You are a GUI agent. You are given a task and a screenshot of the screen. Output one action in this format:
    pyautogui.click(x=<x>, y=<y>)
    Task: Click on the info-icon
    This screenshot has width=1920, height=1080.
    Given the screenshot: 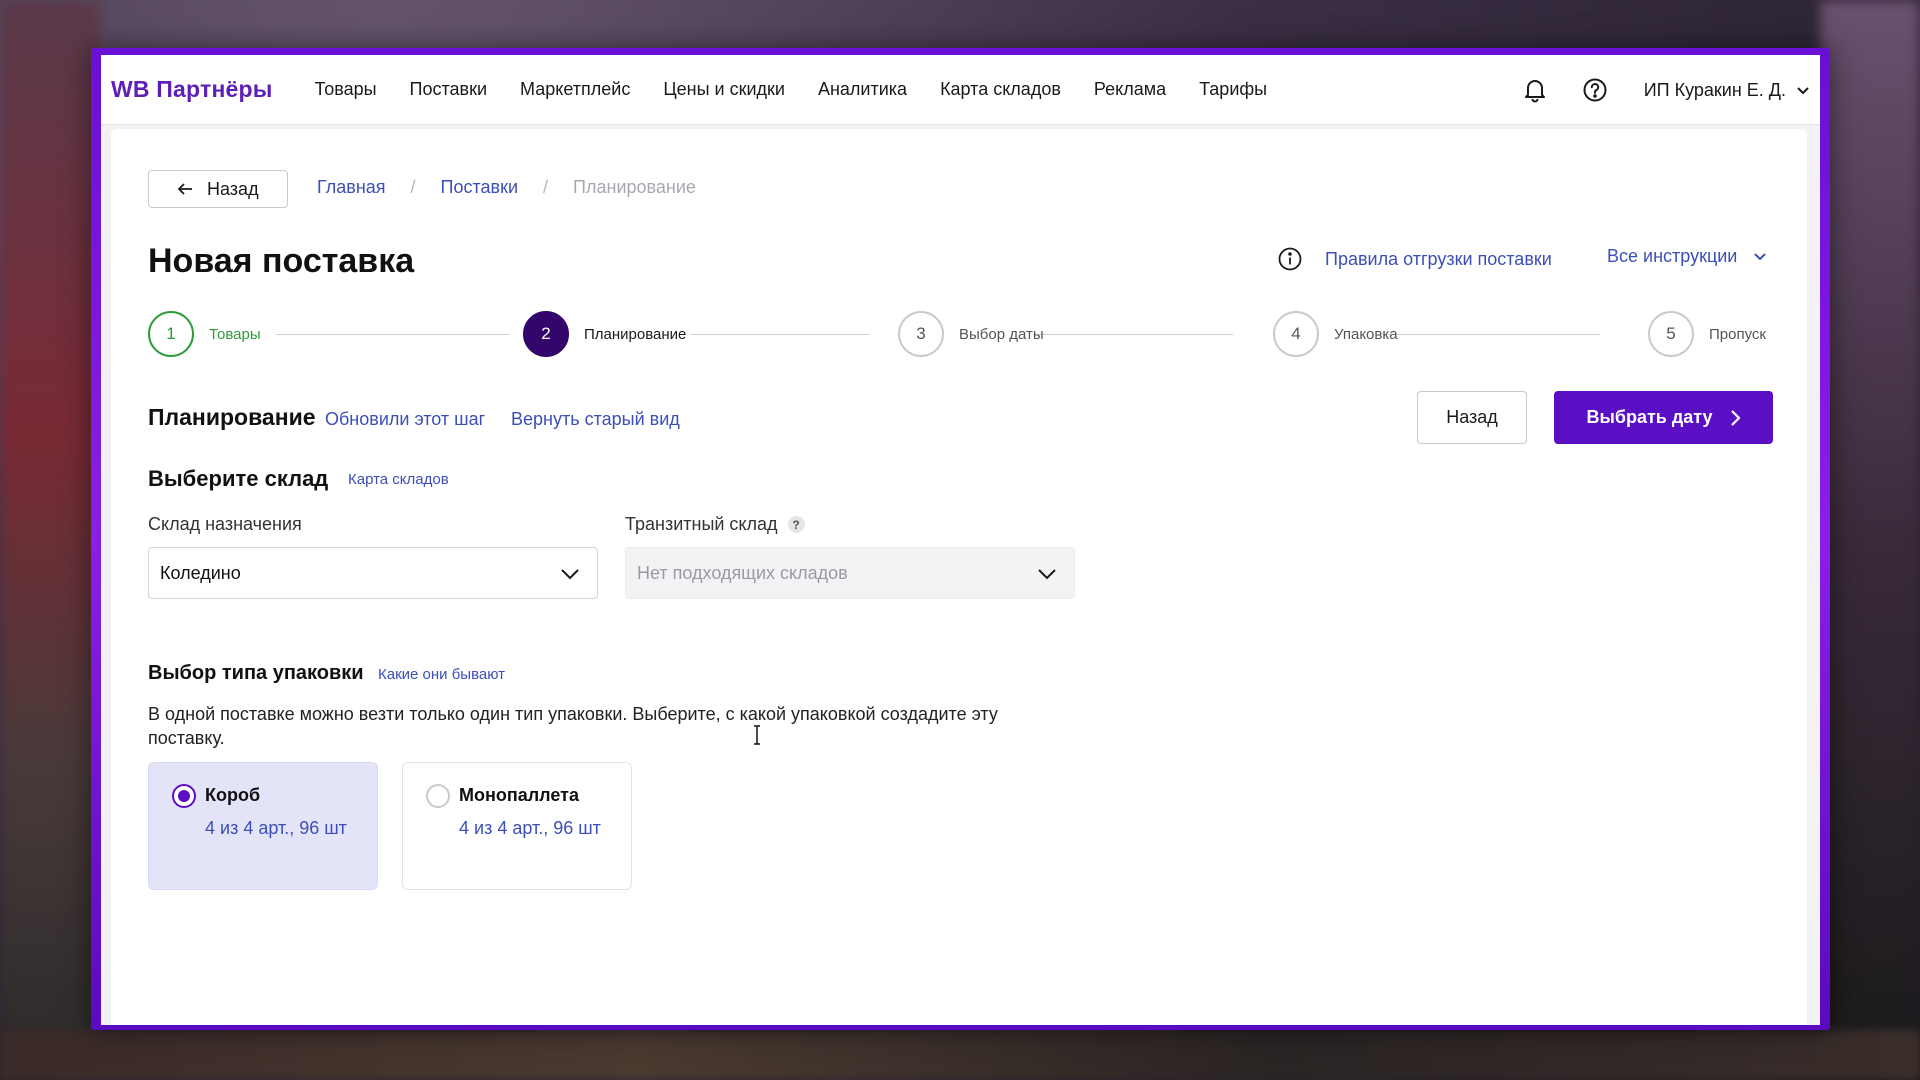 What is the action you would take?
    pyautogui.click(x=1290, y=259)
    